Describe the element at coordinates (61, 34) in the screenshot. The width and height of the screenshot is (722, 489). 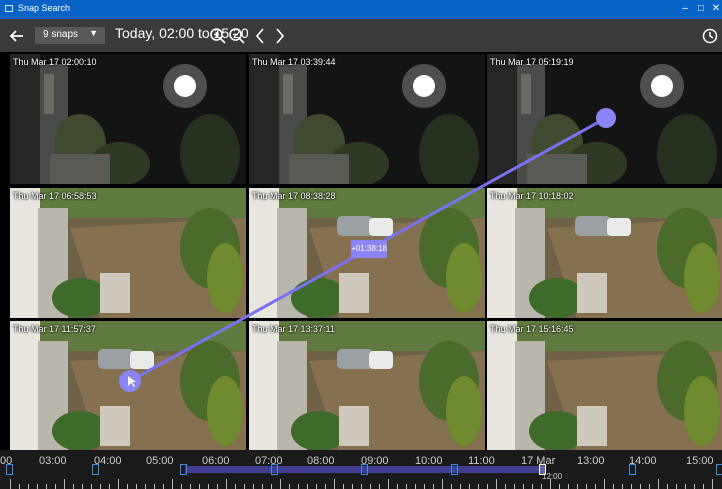
I see `snap-count-value: 9 snaps` at that location.